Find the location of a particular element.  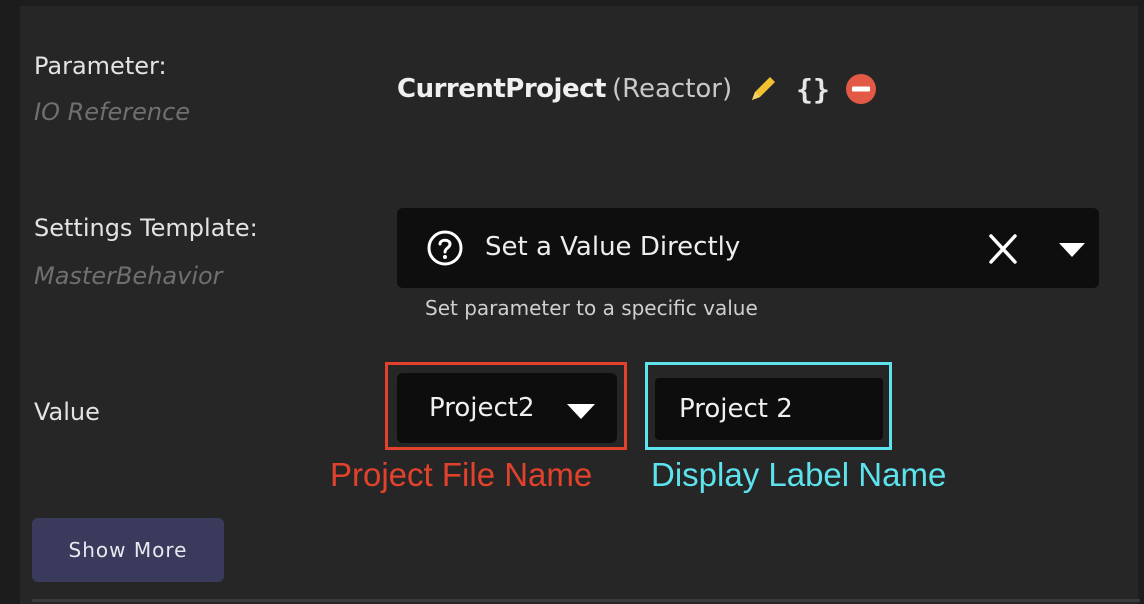

right-panel-edge is located at coordinates (1141, 302).